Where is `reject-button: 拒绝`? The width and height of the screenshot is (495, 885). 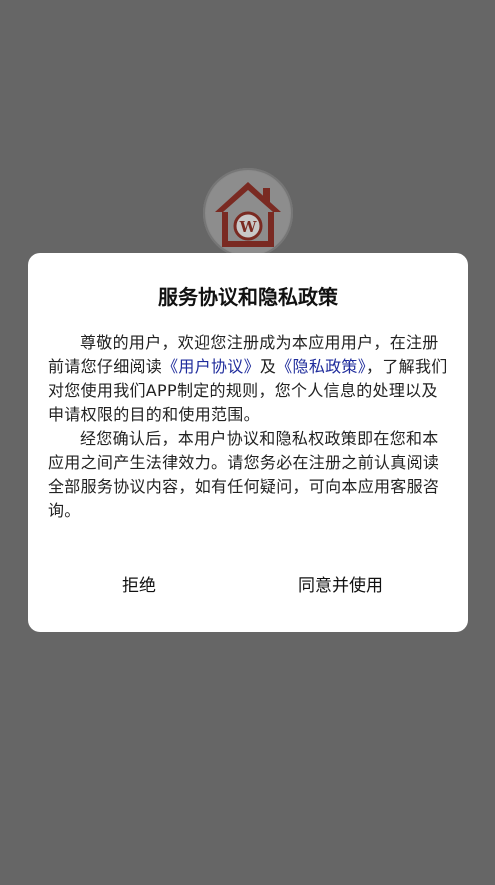
reject-button: 拒绝 is located at coordinates (139, 586).